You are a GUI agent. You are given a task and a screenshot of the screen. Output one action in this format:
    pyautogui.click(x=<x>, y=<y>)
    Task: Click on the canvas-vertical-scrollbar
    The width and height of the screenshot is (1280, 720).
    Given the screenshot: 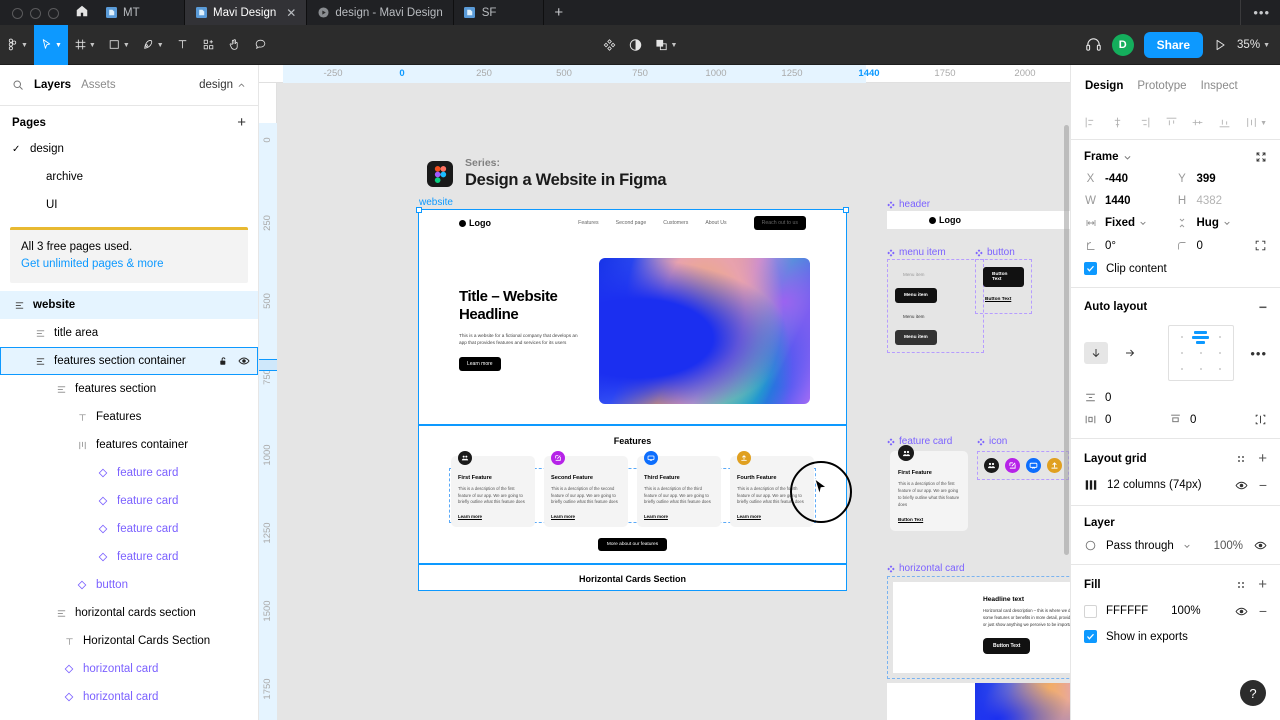 What is the action you would take?
    pyautogui.click(x=1066, y=340)
    